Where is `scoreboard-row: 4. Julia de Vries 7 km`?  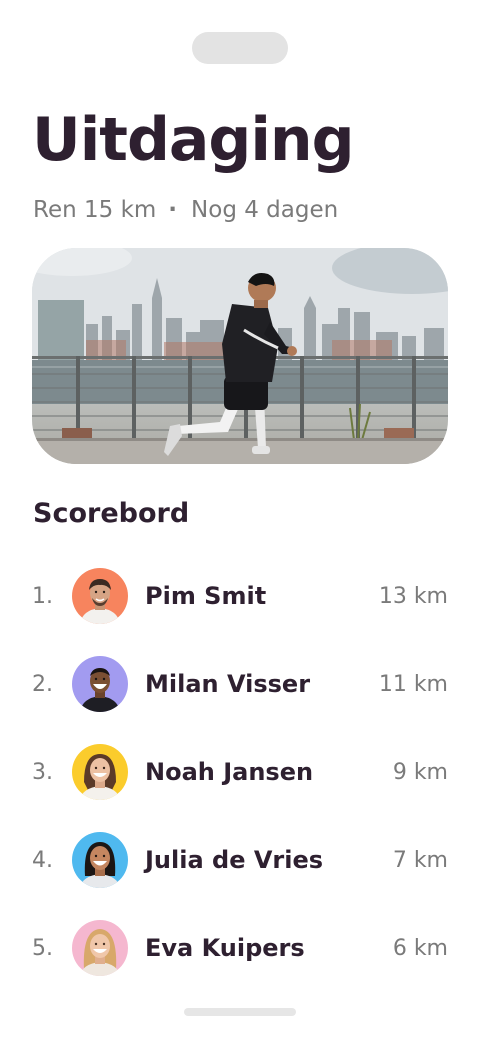
scoreboard-row: 4. Julia de Vries 7 km is located at coordinates (240, 860).